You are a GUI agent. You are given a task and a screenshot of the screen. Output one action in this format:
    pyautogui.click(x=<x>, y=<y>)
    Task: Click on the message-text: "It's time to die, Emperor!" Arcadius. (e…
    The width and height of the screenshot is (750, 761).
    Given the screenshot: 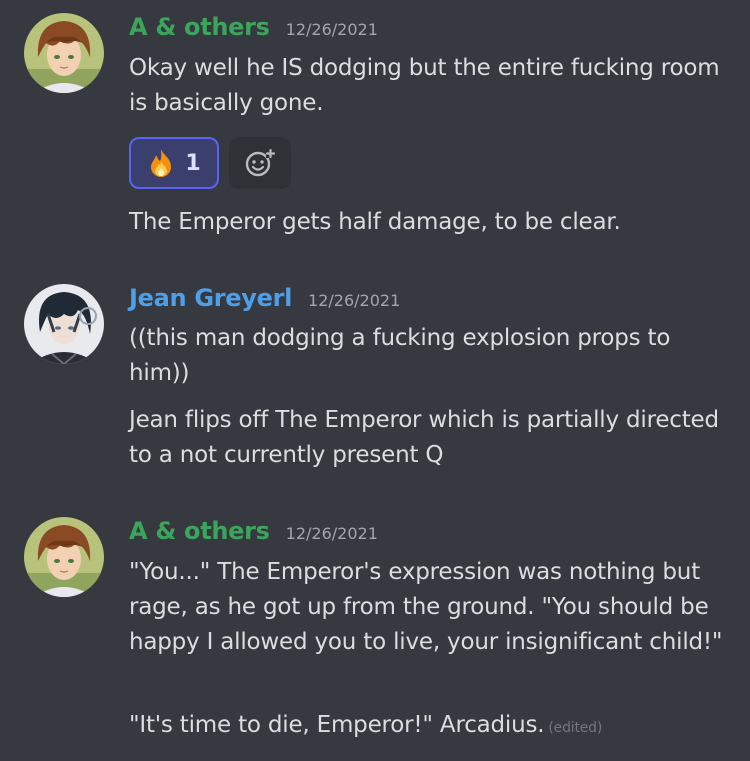 What is the action you would take?
    pyautogui.click(x=429, y=727)
    